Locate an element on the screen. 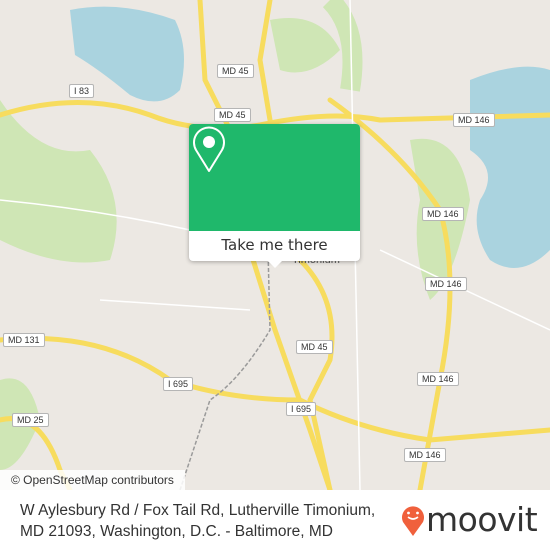  take-me-there-button: Take me there is located at coordinates (274, 246).